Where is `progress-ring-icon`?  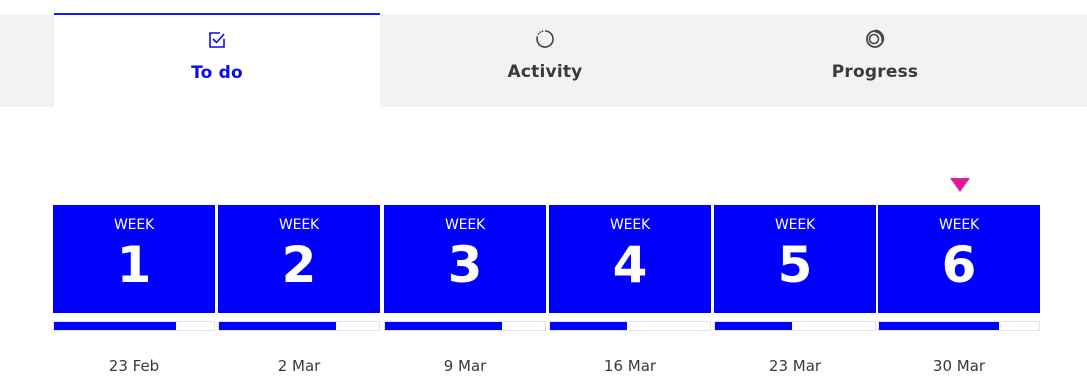
progress-ring-icon is located at coordinates (875, 39).